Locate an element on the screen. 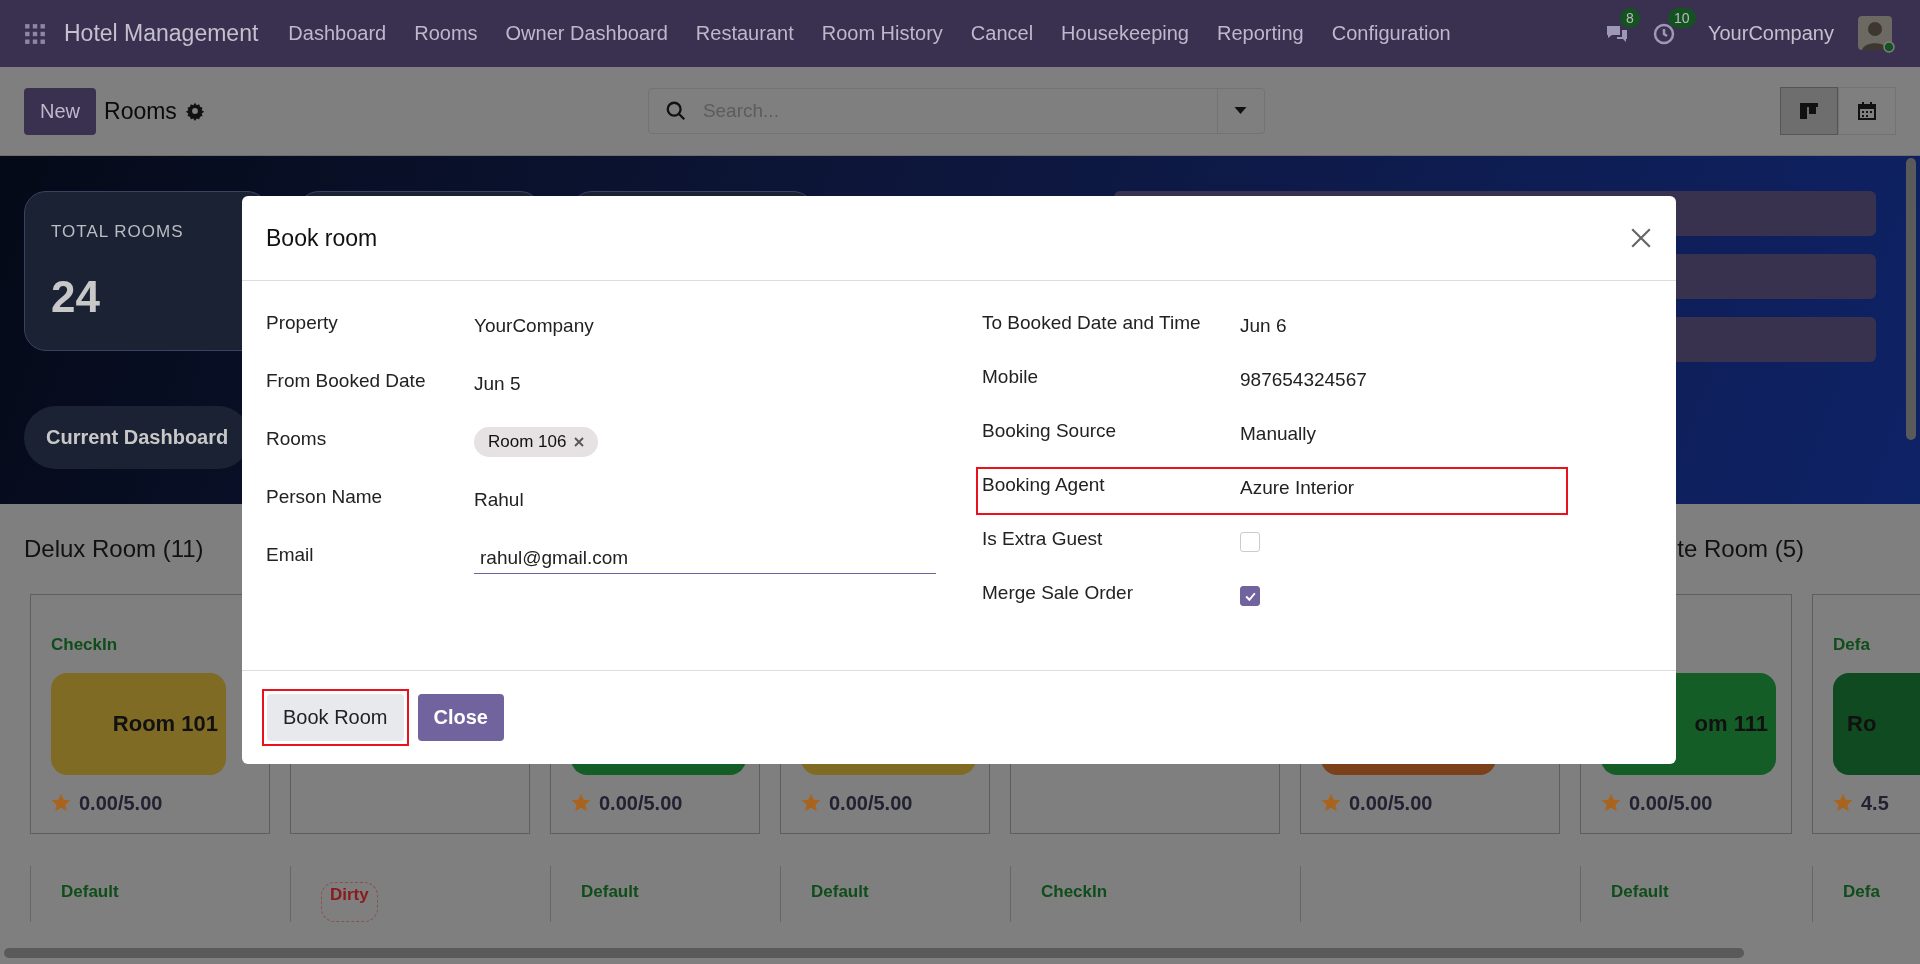 Image resolution: width=1920 pixels, height=964 pixels. dialog-title: Book room is located at coordinates (322, 238).